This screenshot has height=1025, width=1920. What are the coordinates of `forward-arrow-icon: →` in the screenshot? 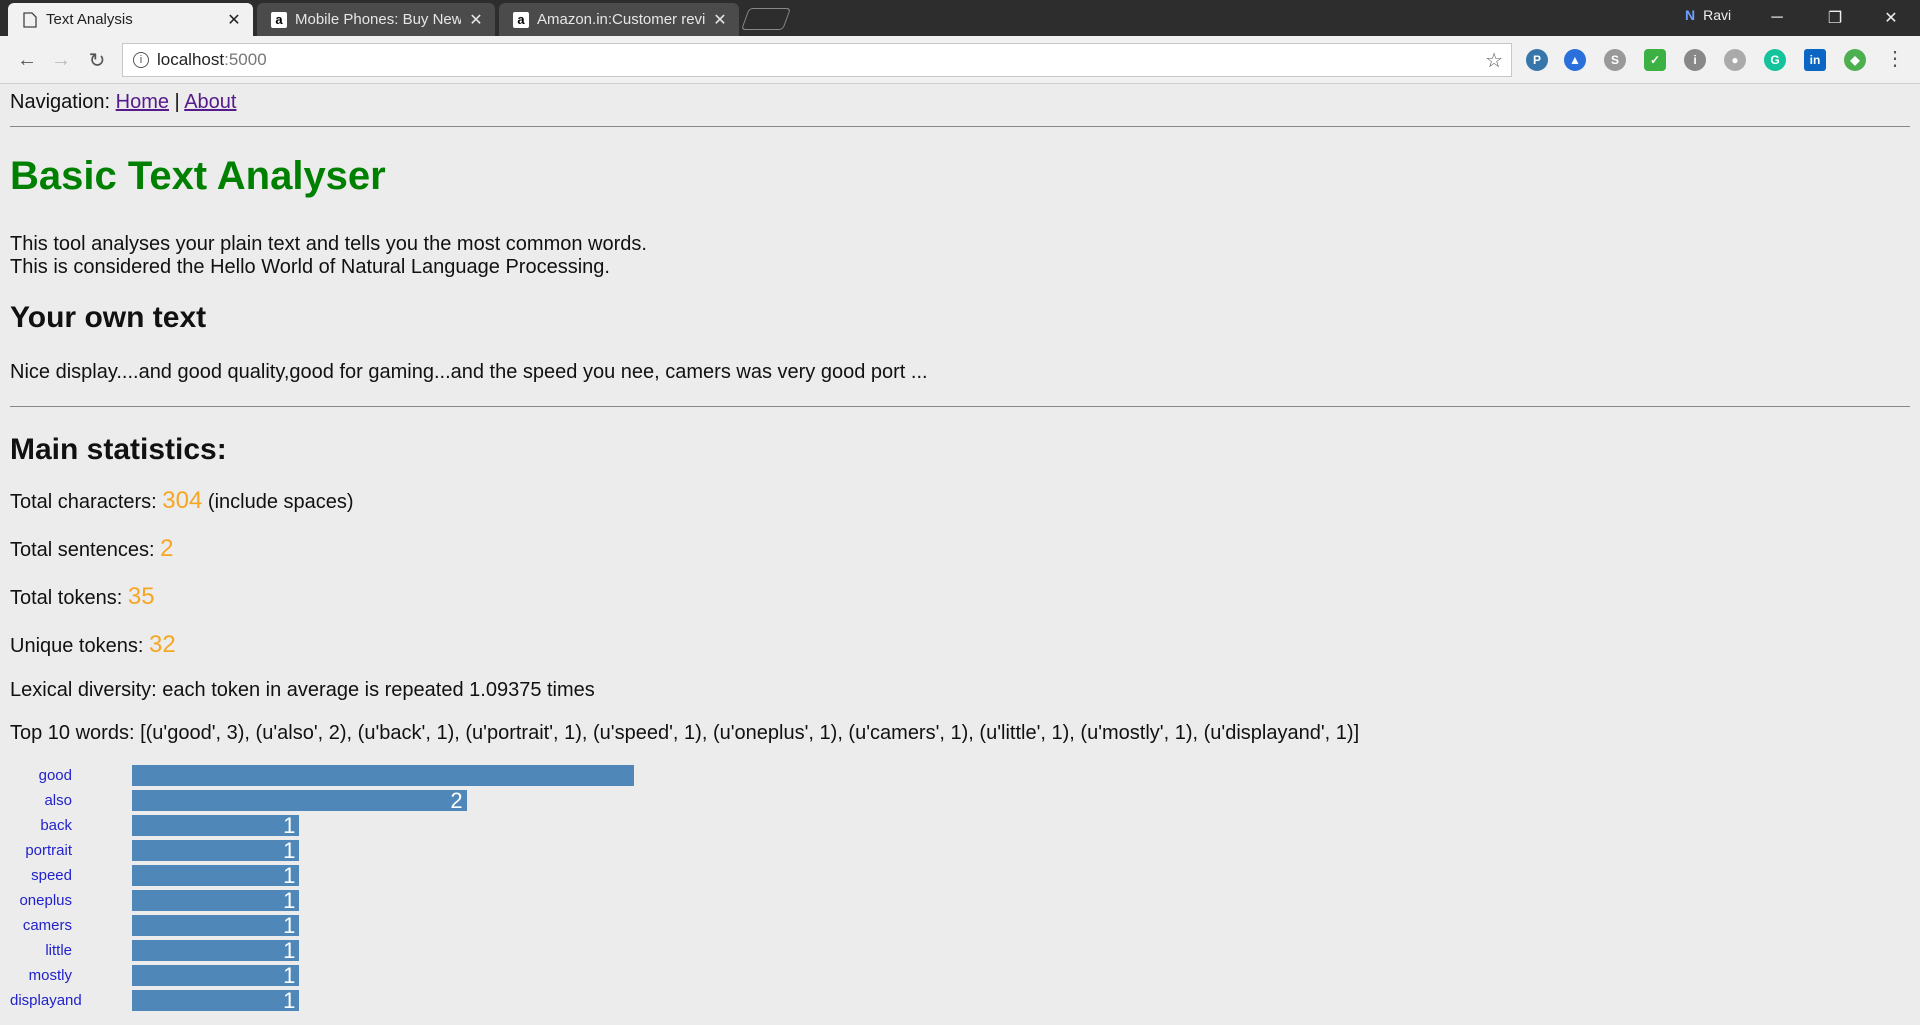 It's located at (61, 60).